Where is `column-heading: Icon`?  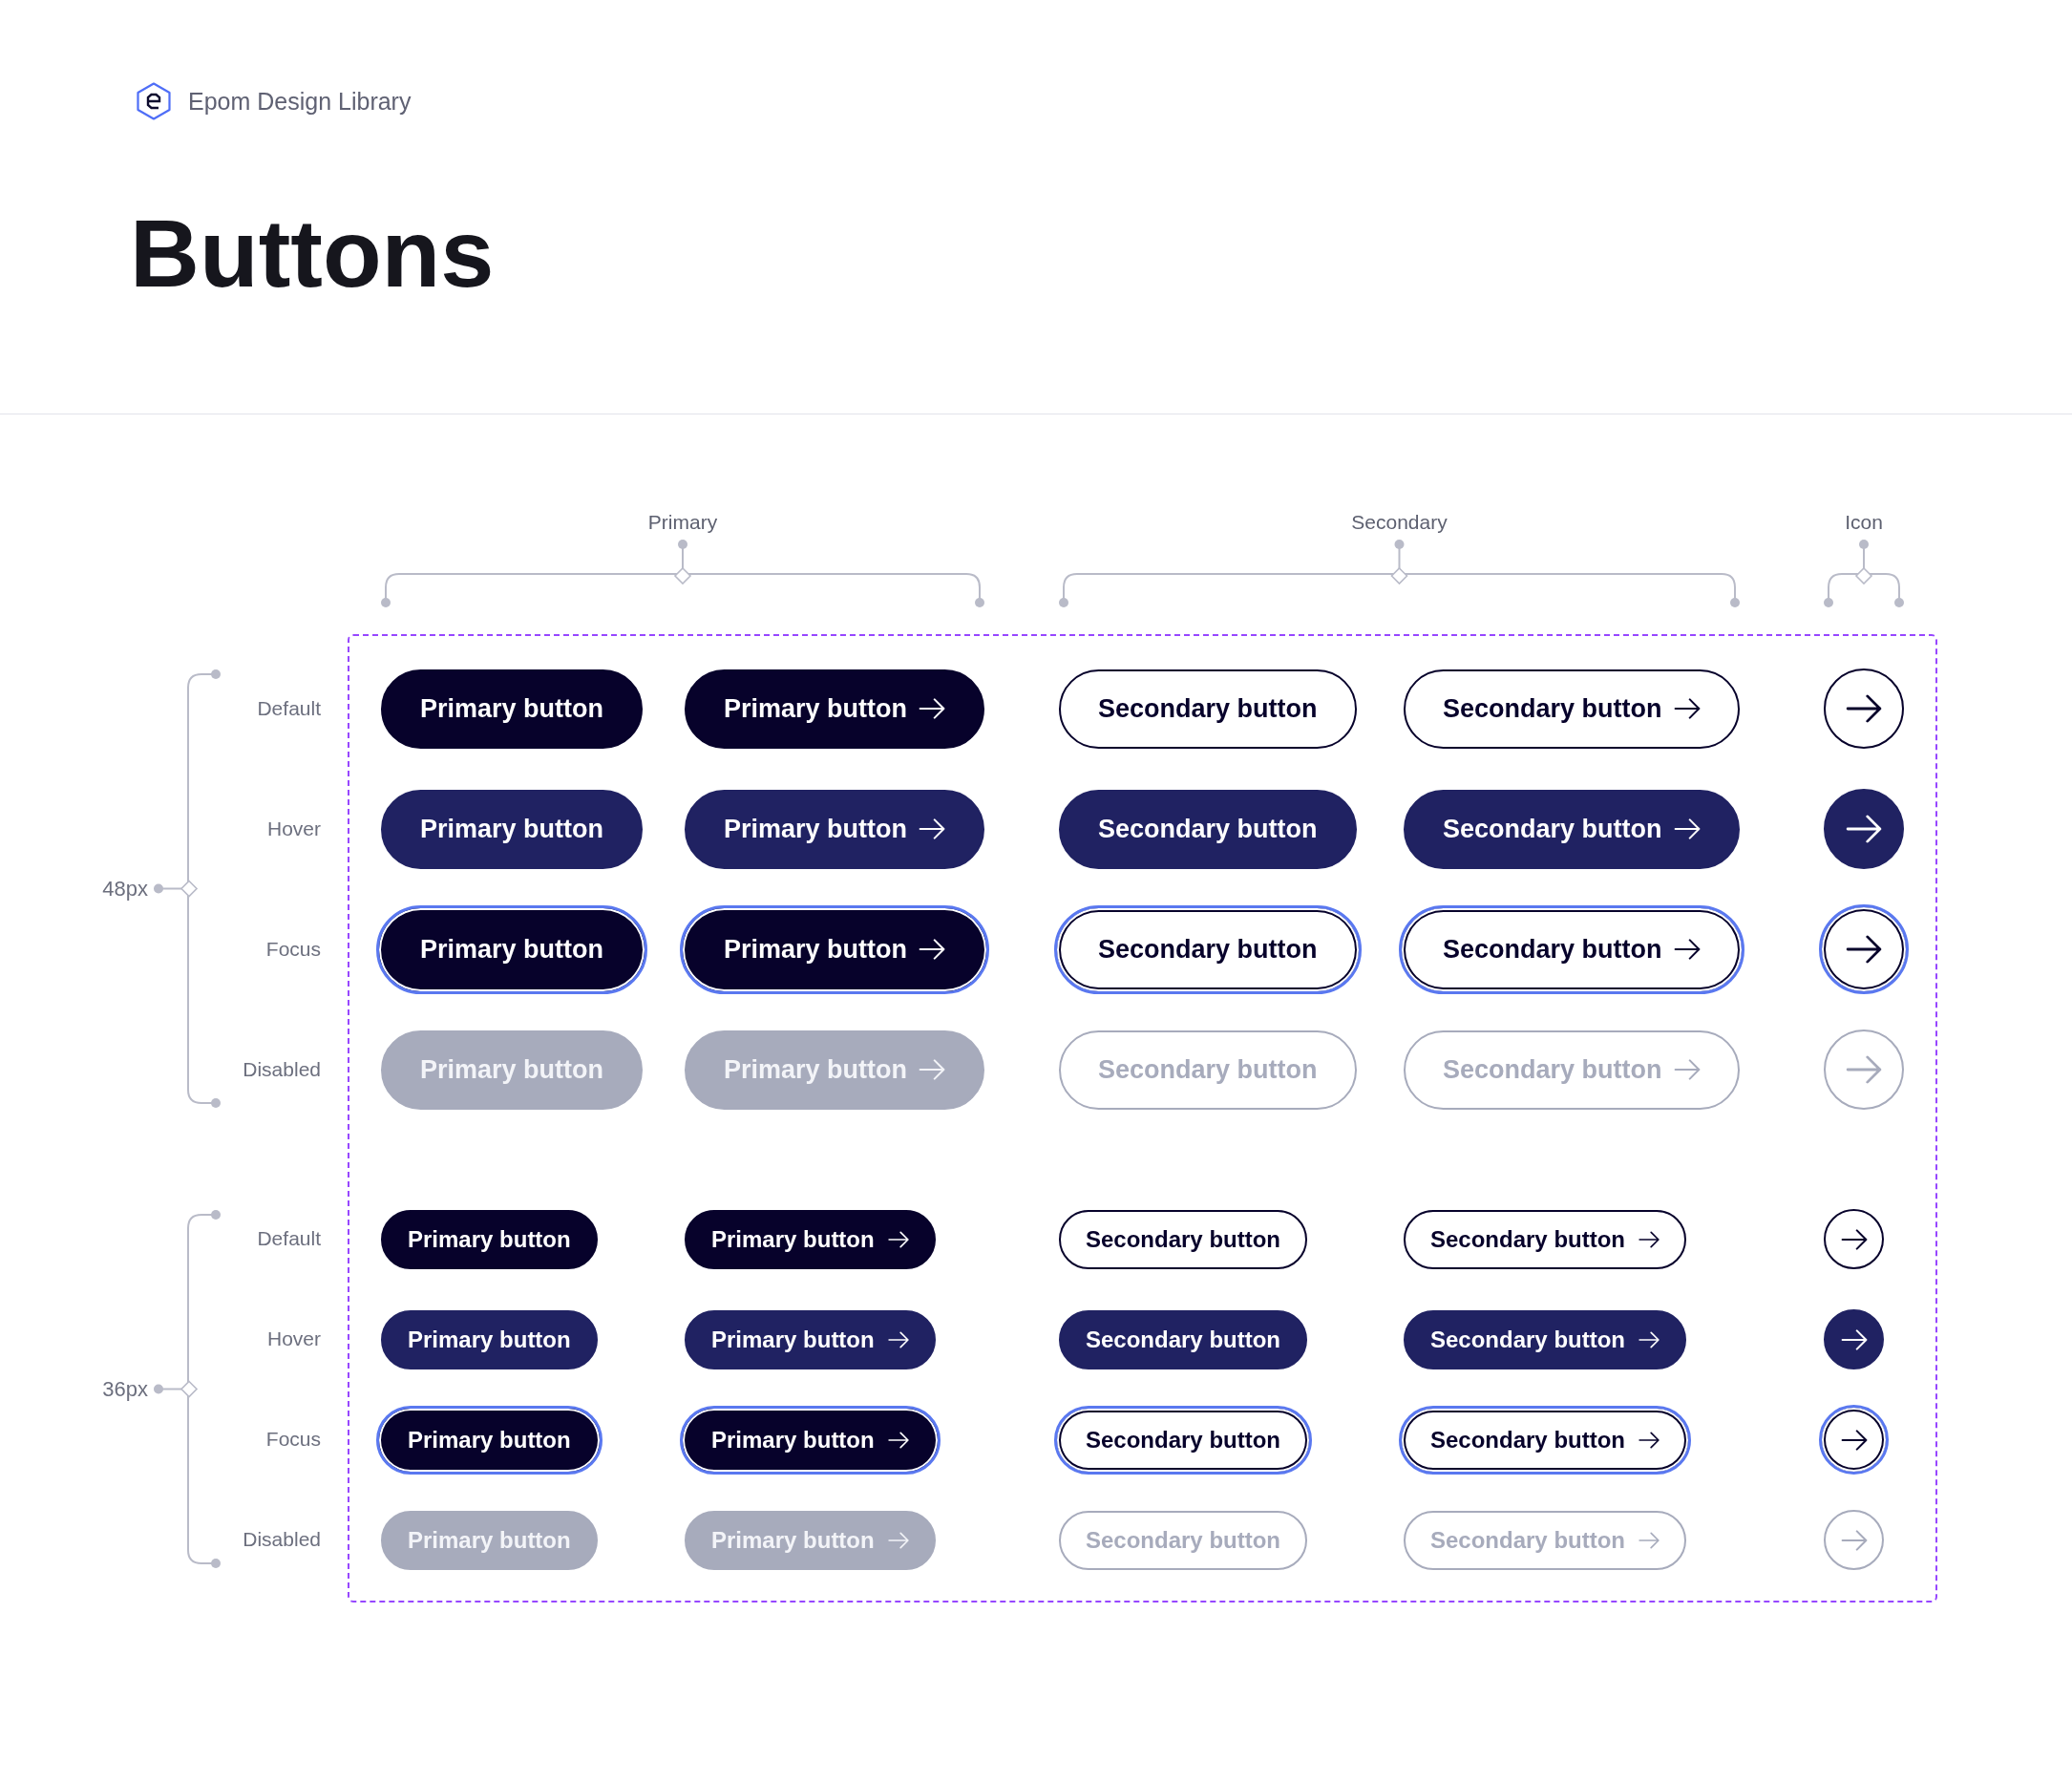 column-heading: Icon is located at coordinates (1864, 523).